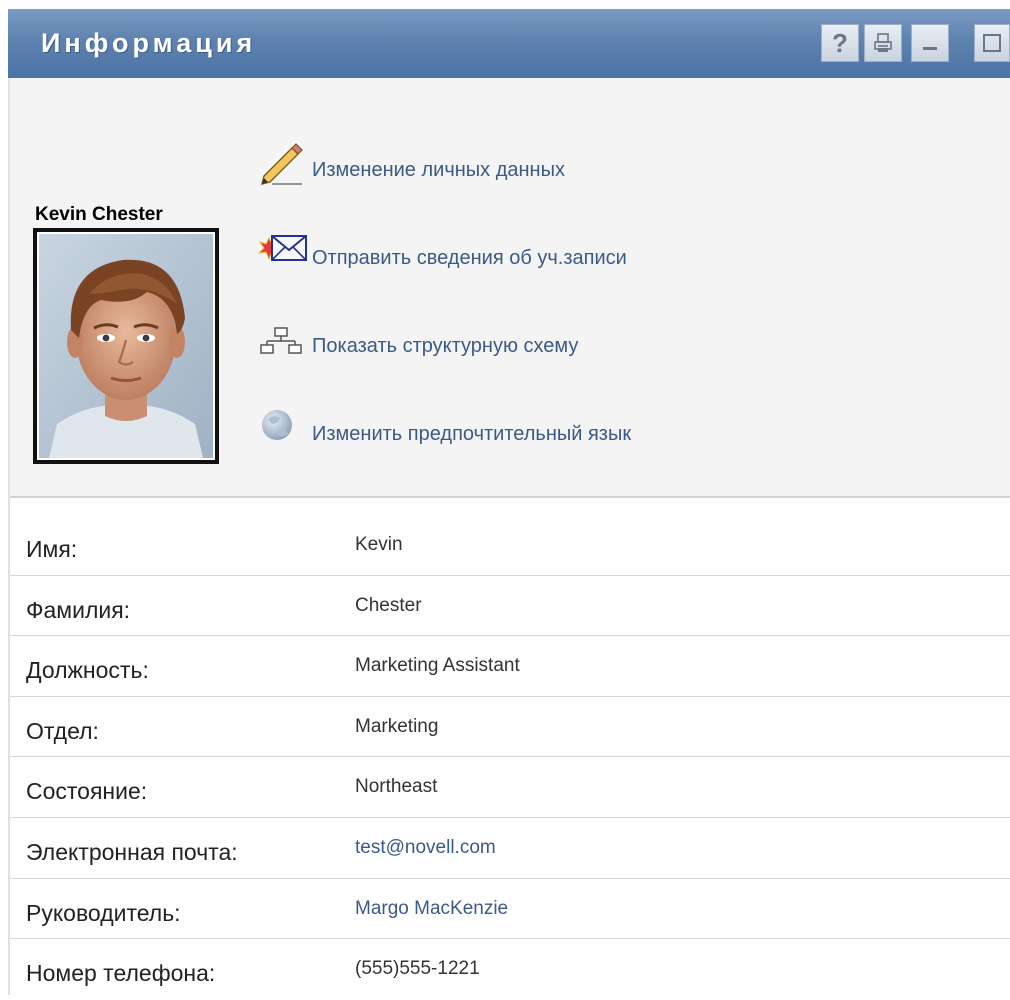 The height and width of the screenshot is (1000, 1010). I want to click on show-org-chart-label: Показать структурную схему, so click(445, 348).